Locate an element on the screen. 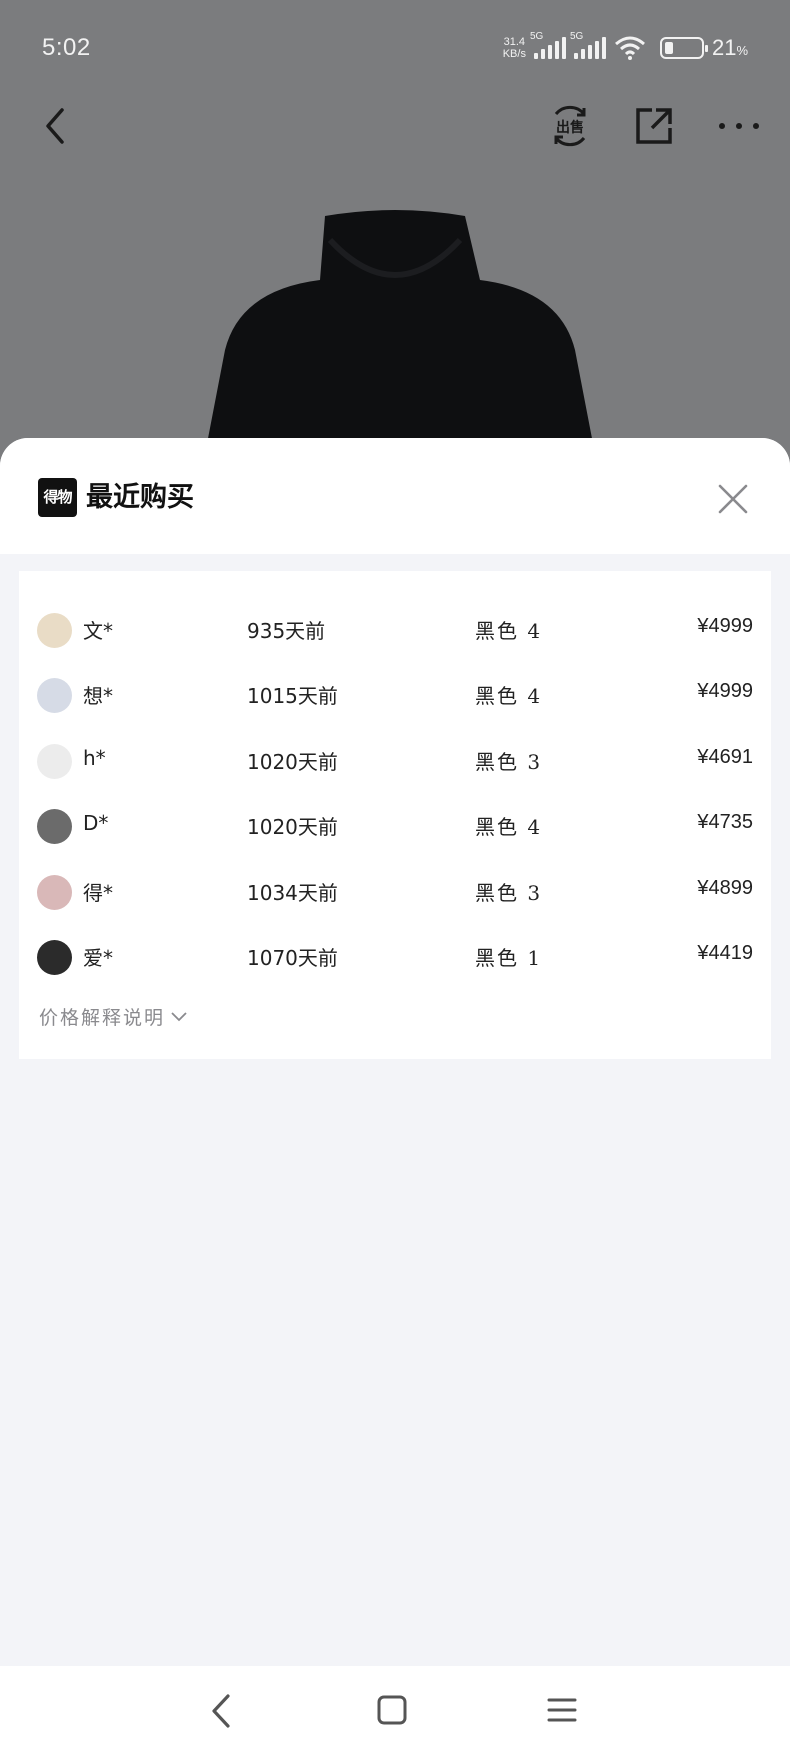 The width and height of the screenshot is (790, 1756). sell-icon: 出售 is located at coordinates (570, 126).